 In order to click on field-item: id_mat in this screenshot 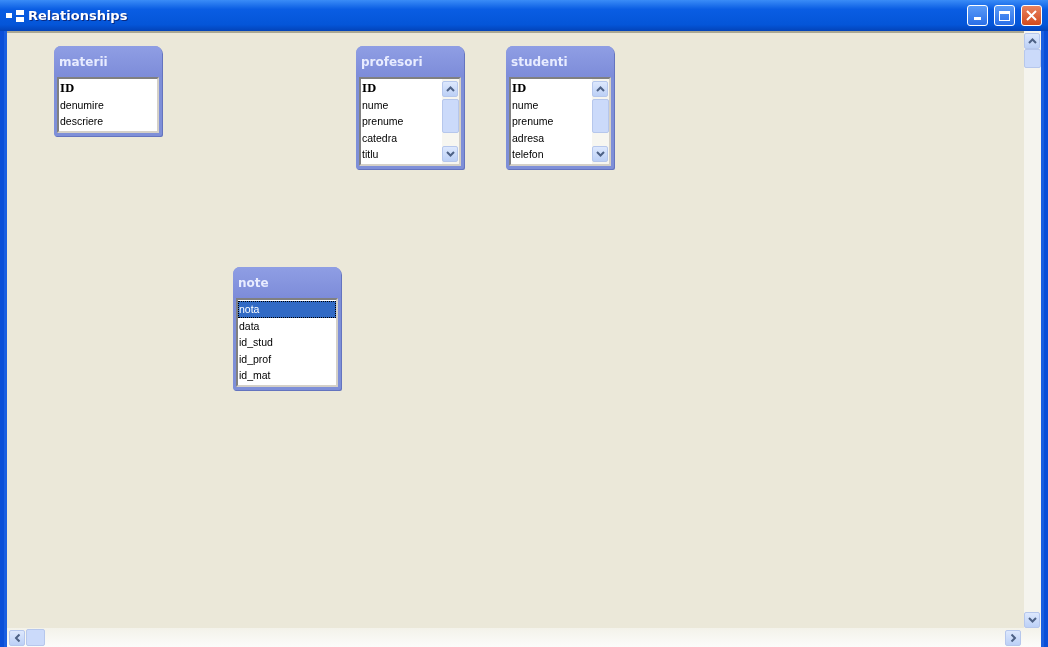, I will do `click(287, 375)`.